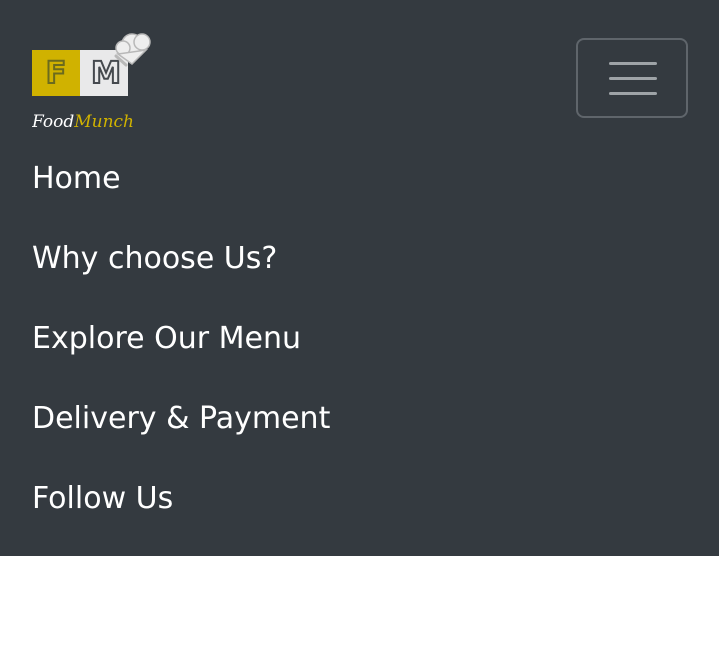 The height and width of the screenshot is (672, 719). I want to click on hamburger-bar-middle, so click(633, 78).